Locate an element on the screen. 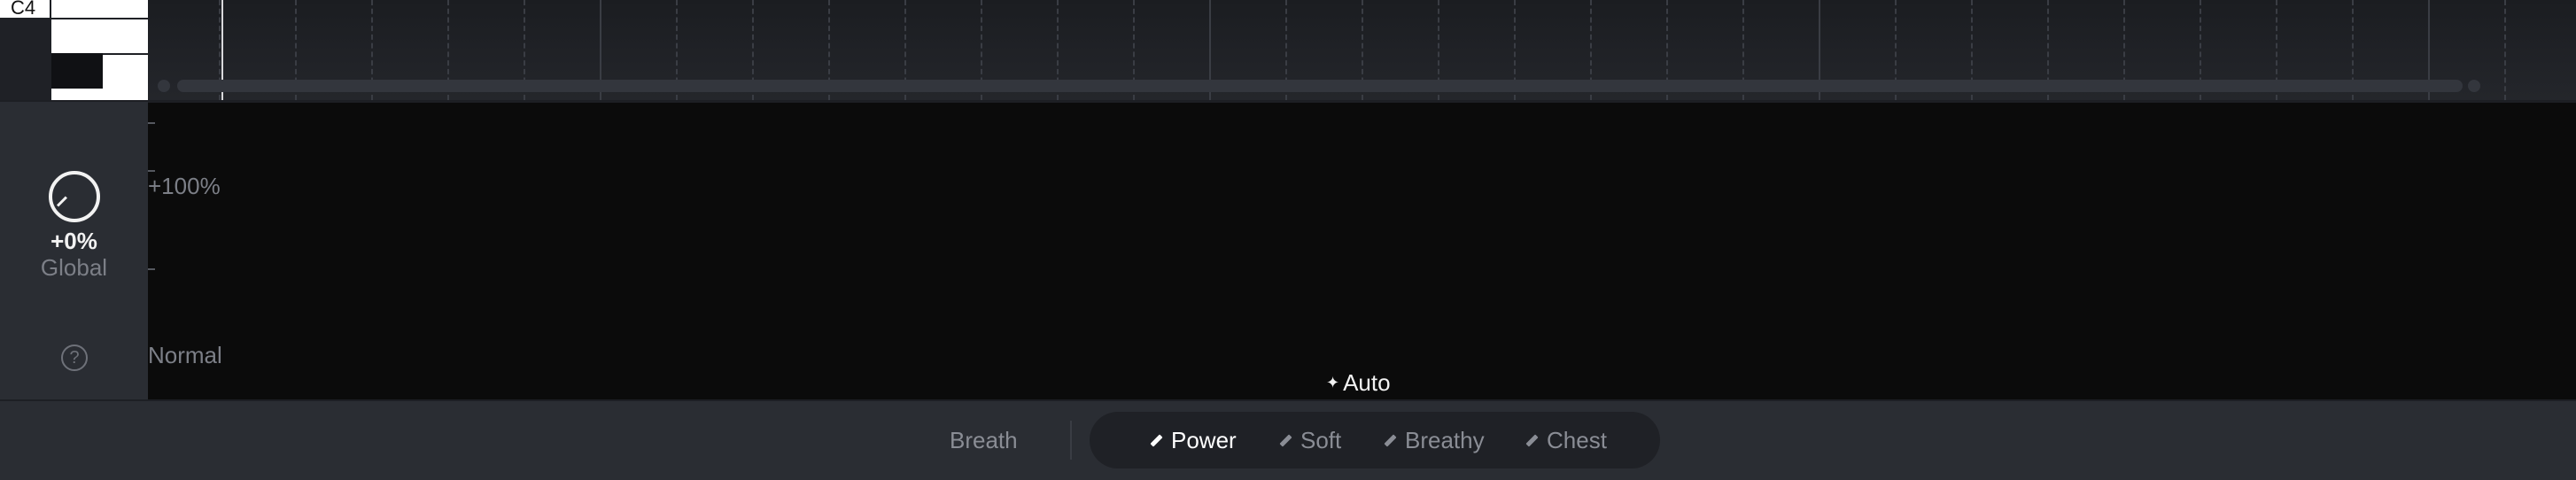  mode-chest: Chest is located at coordinates (1565, 440).